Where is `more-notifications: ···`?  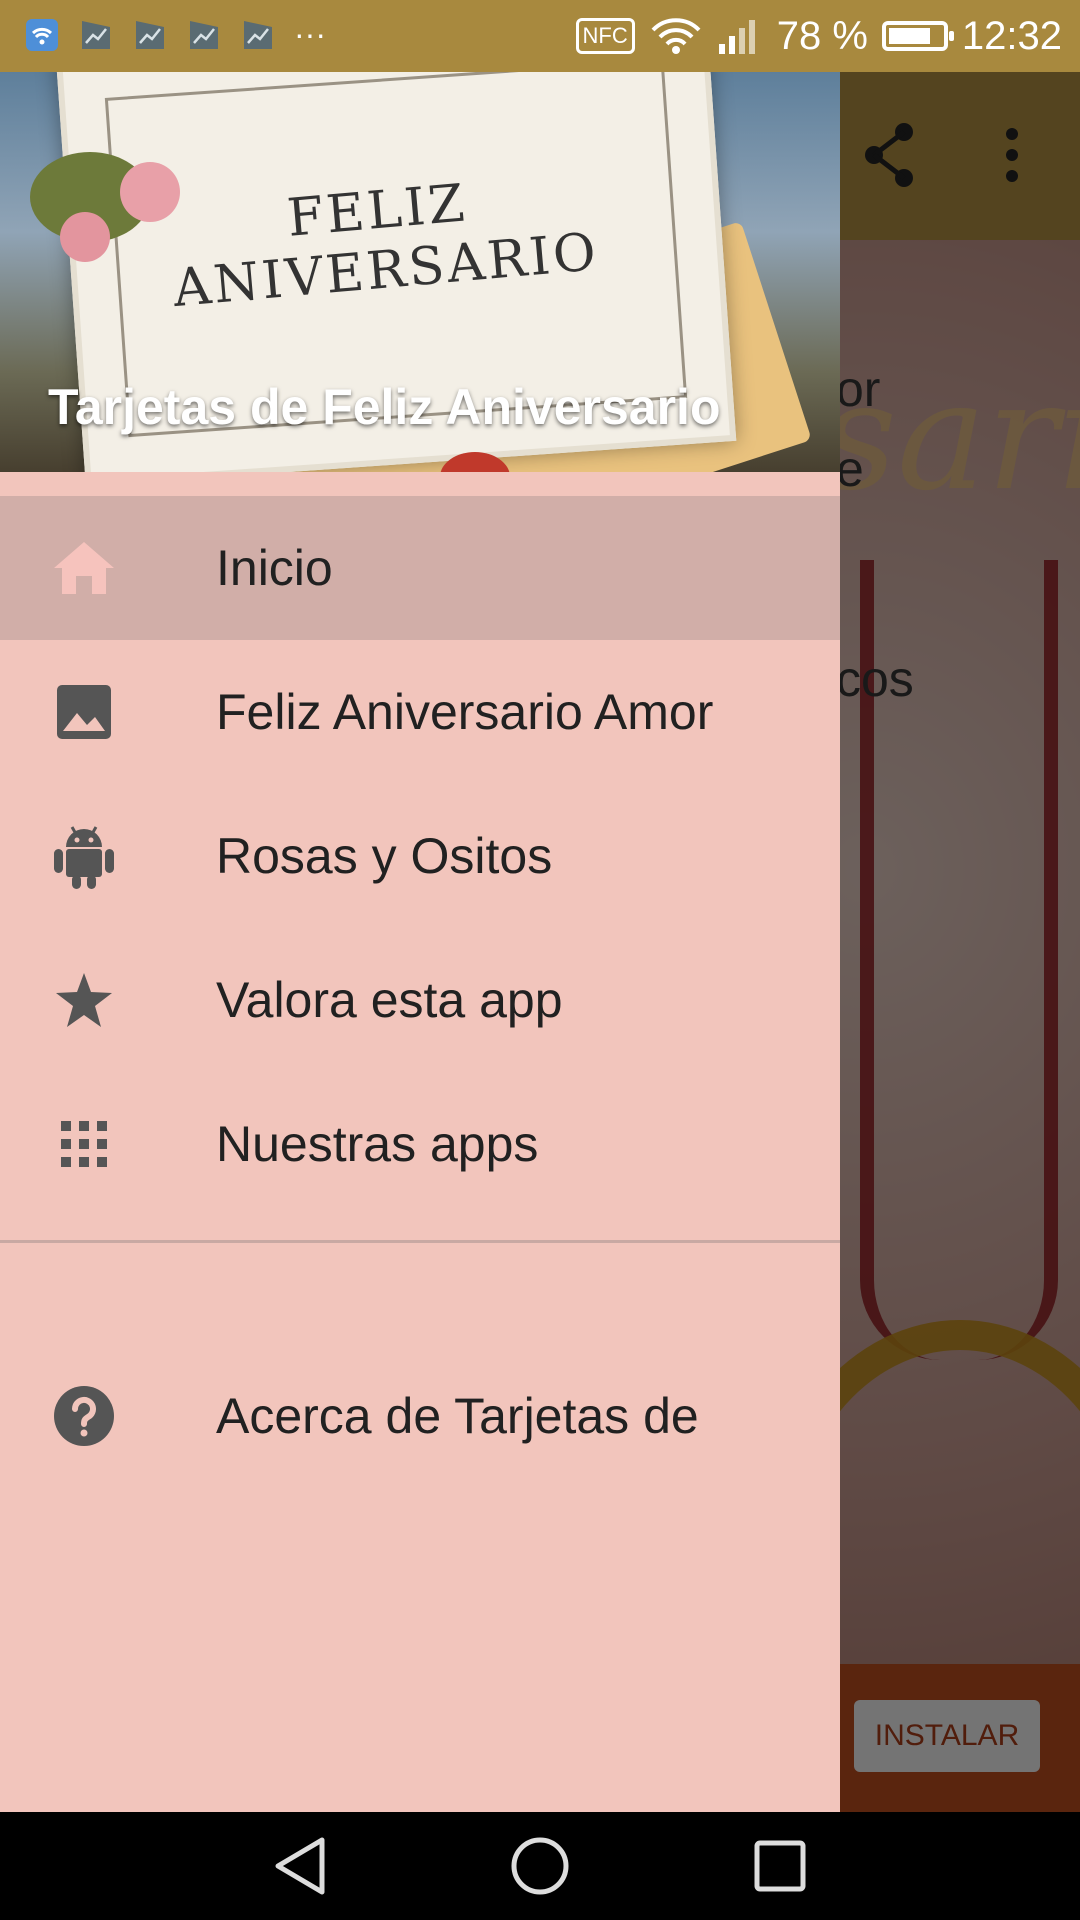
more-notifications: ··· is located at coordinates (310, 34).